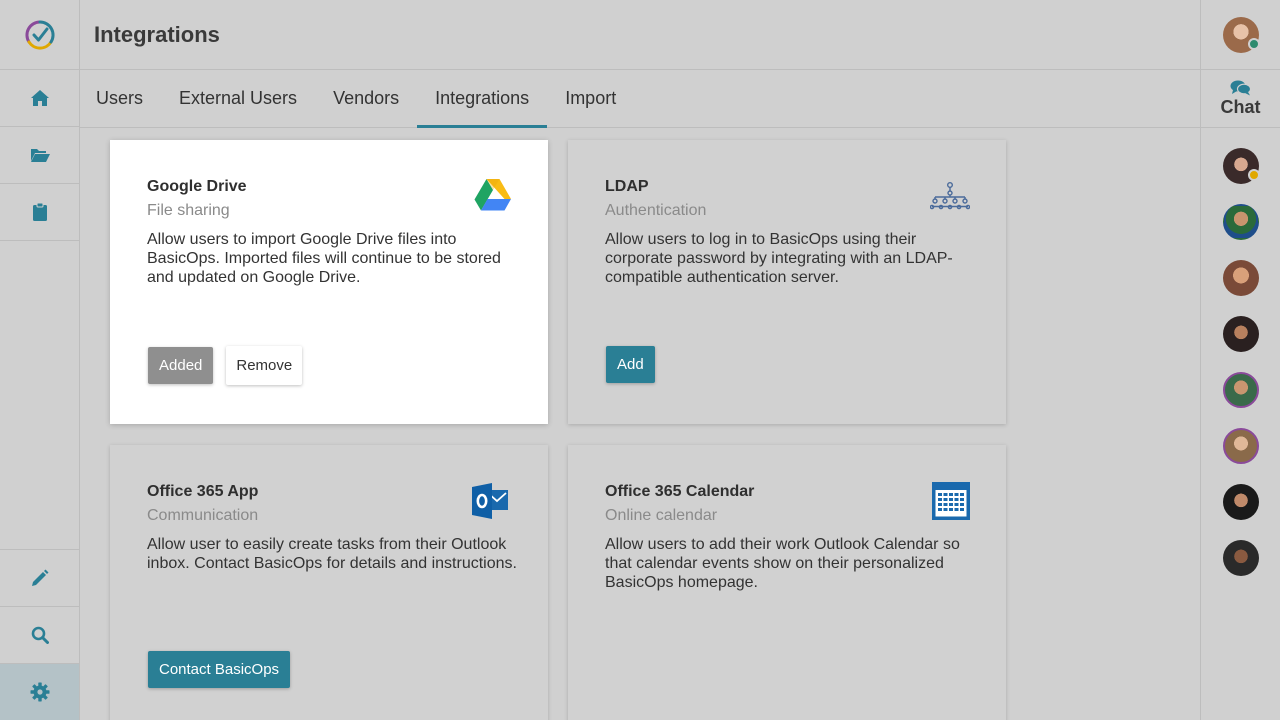 This screenshot has width=1280, height=720. What do you see at coordinates (950, 198) in the screenshot?
I see `hierarchy-icon` at bounding box center [950, 198].